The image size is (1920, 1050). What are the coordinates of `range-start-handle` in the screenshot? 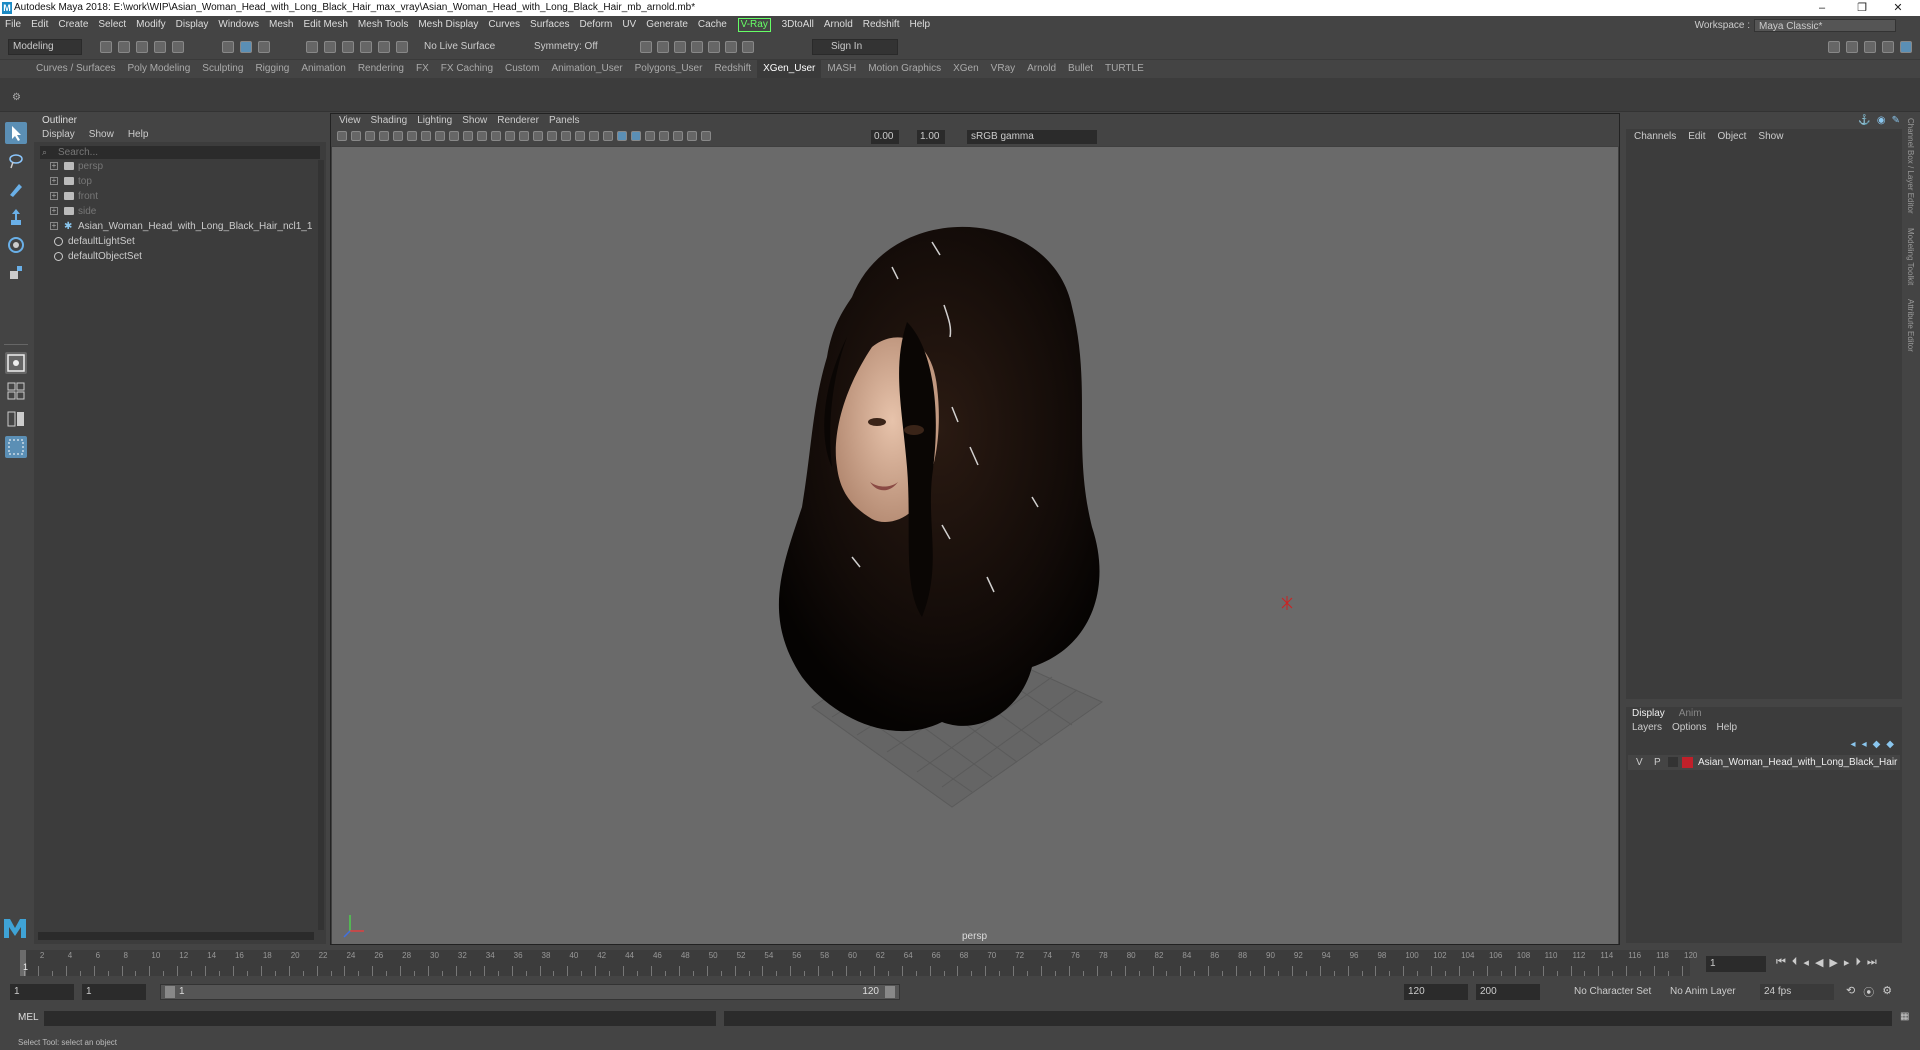 It's located at (170, 992).